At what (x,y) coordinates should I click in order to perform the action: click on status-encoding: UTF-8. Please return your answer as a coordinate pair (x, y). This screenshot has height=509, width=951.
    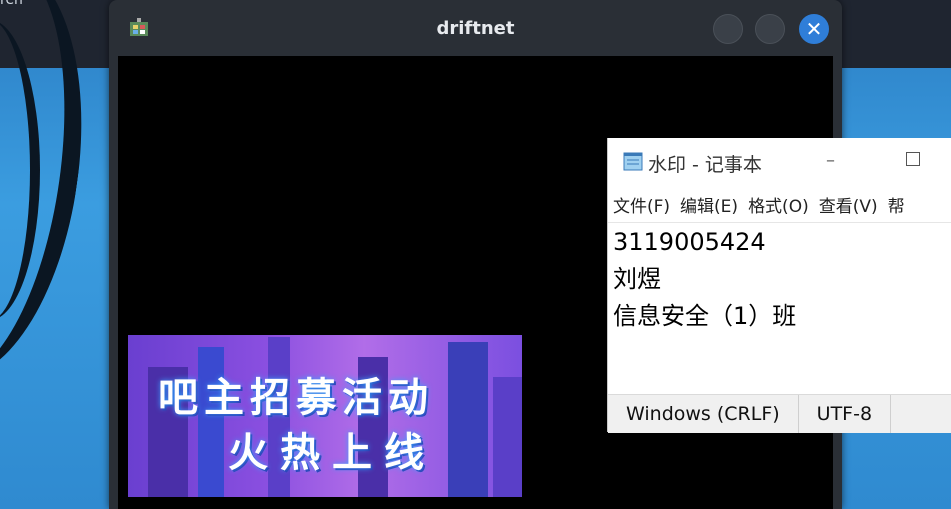
    Looking at the image, I should click on (845, 414).